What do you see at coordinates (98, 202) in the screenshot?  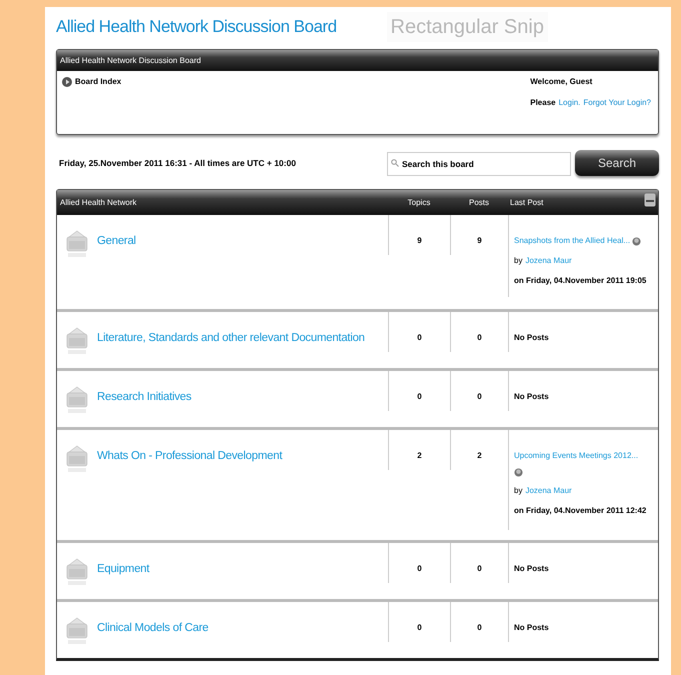 I see `column-header: Allied Health Network` at bounding box center [98, 202].